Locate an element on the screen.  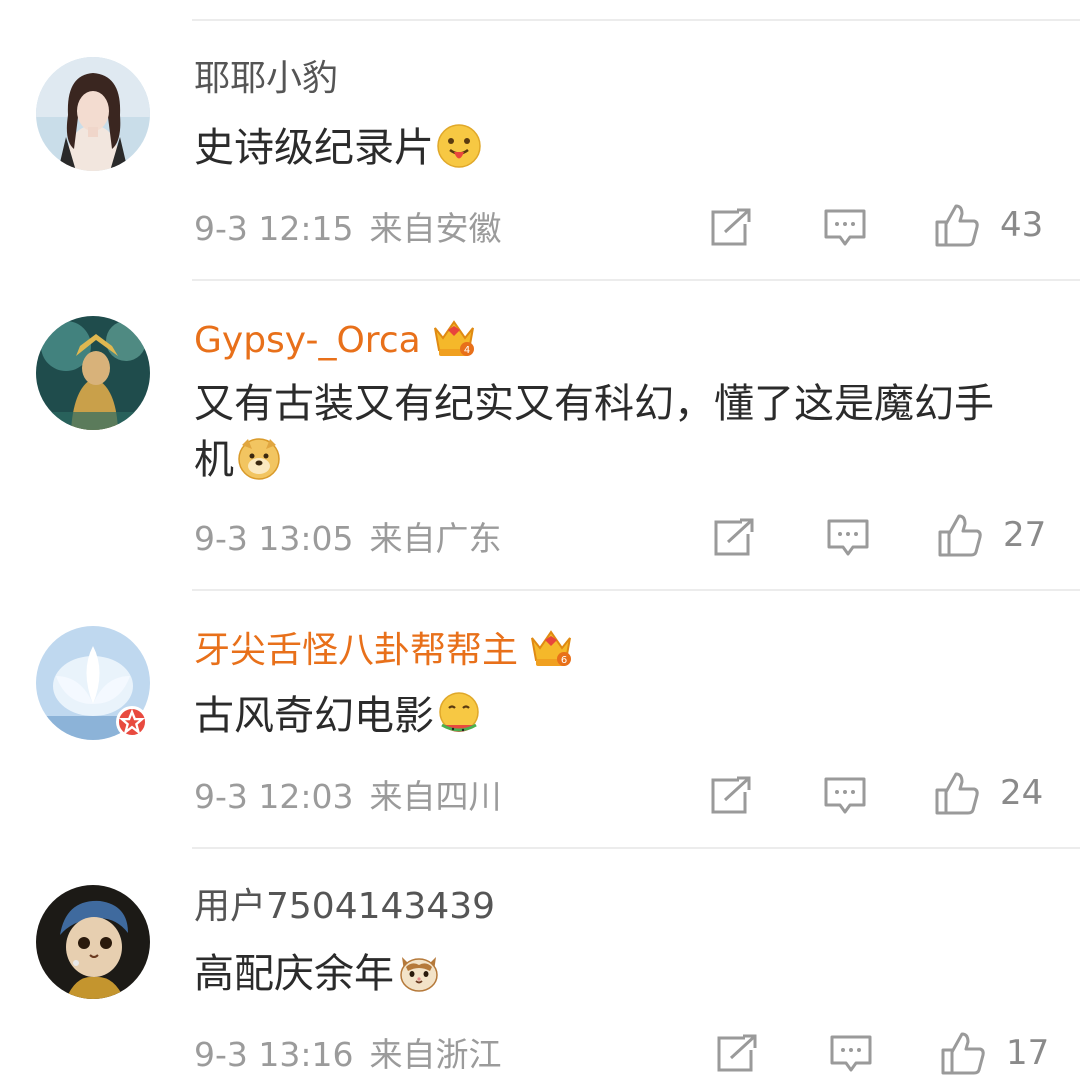
doge-emoji-icon is located at coordinates (259, 465).